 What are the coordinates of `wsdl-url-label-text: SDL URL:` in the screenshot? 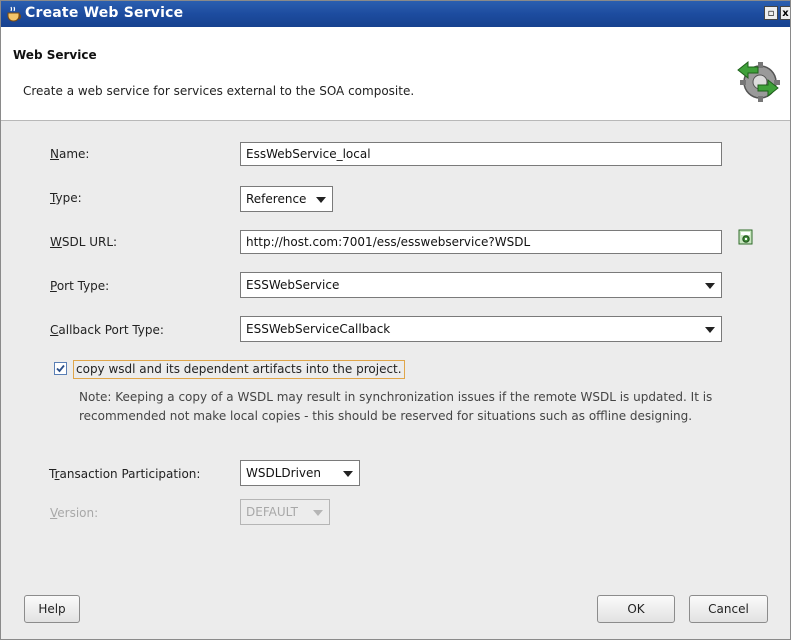 It's located at (89, 242).